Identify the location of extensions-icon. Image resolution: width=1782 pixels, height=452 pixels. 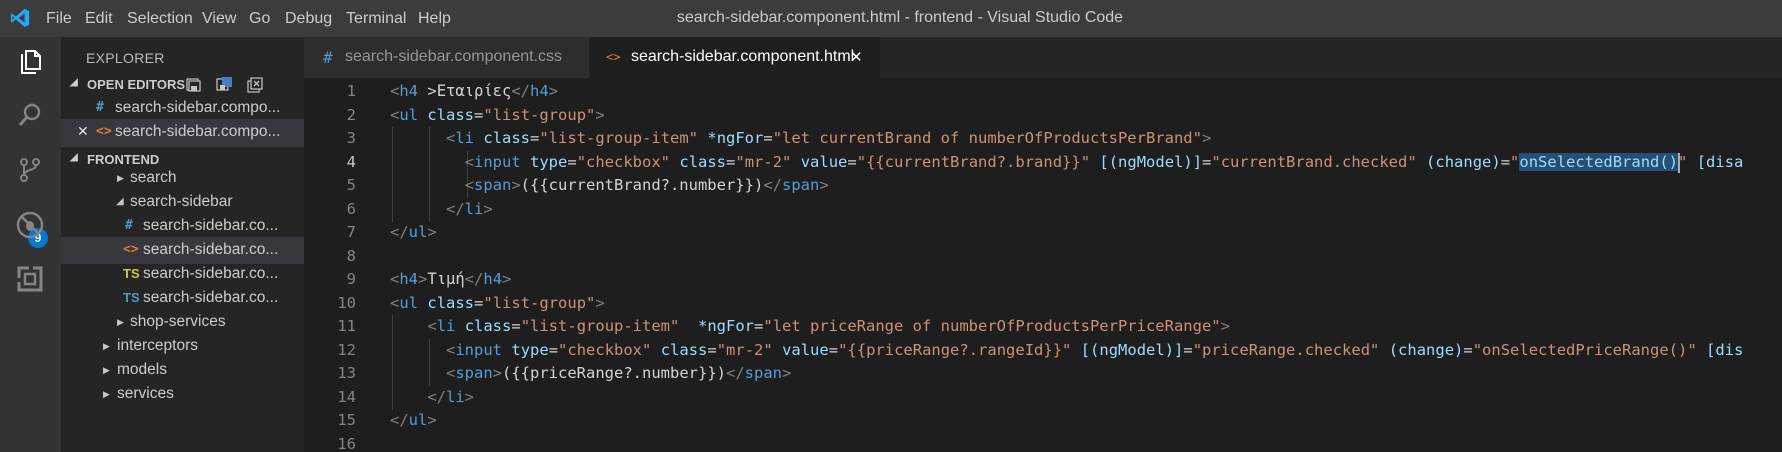
(30, 279).